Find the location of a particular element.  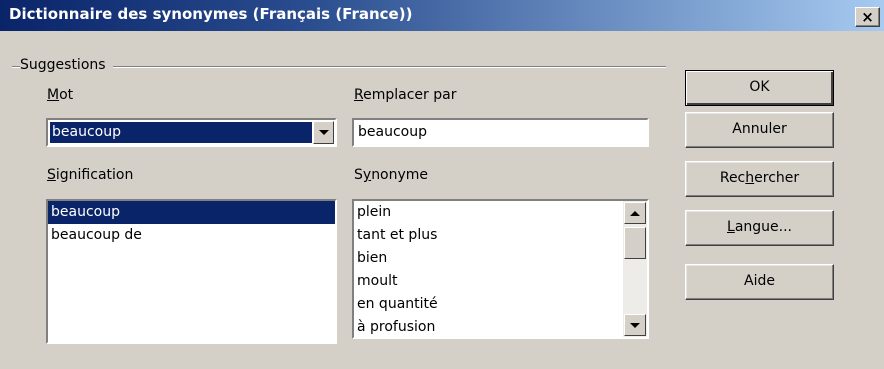

replace-input: beaucoup is located at coordinates (500, 132).